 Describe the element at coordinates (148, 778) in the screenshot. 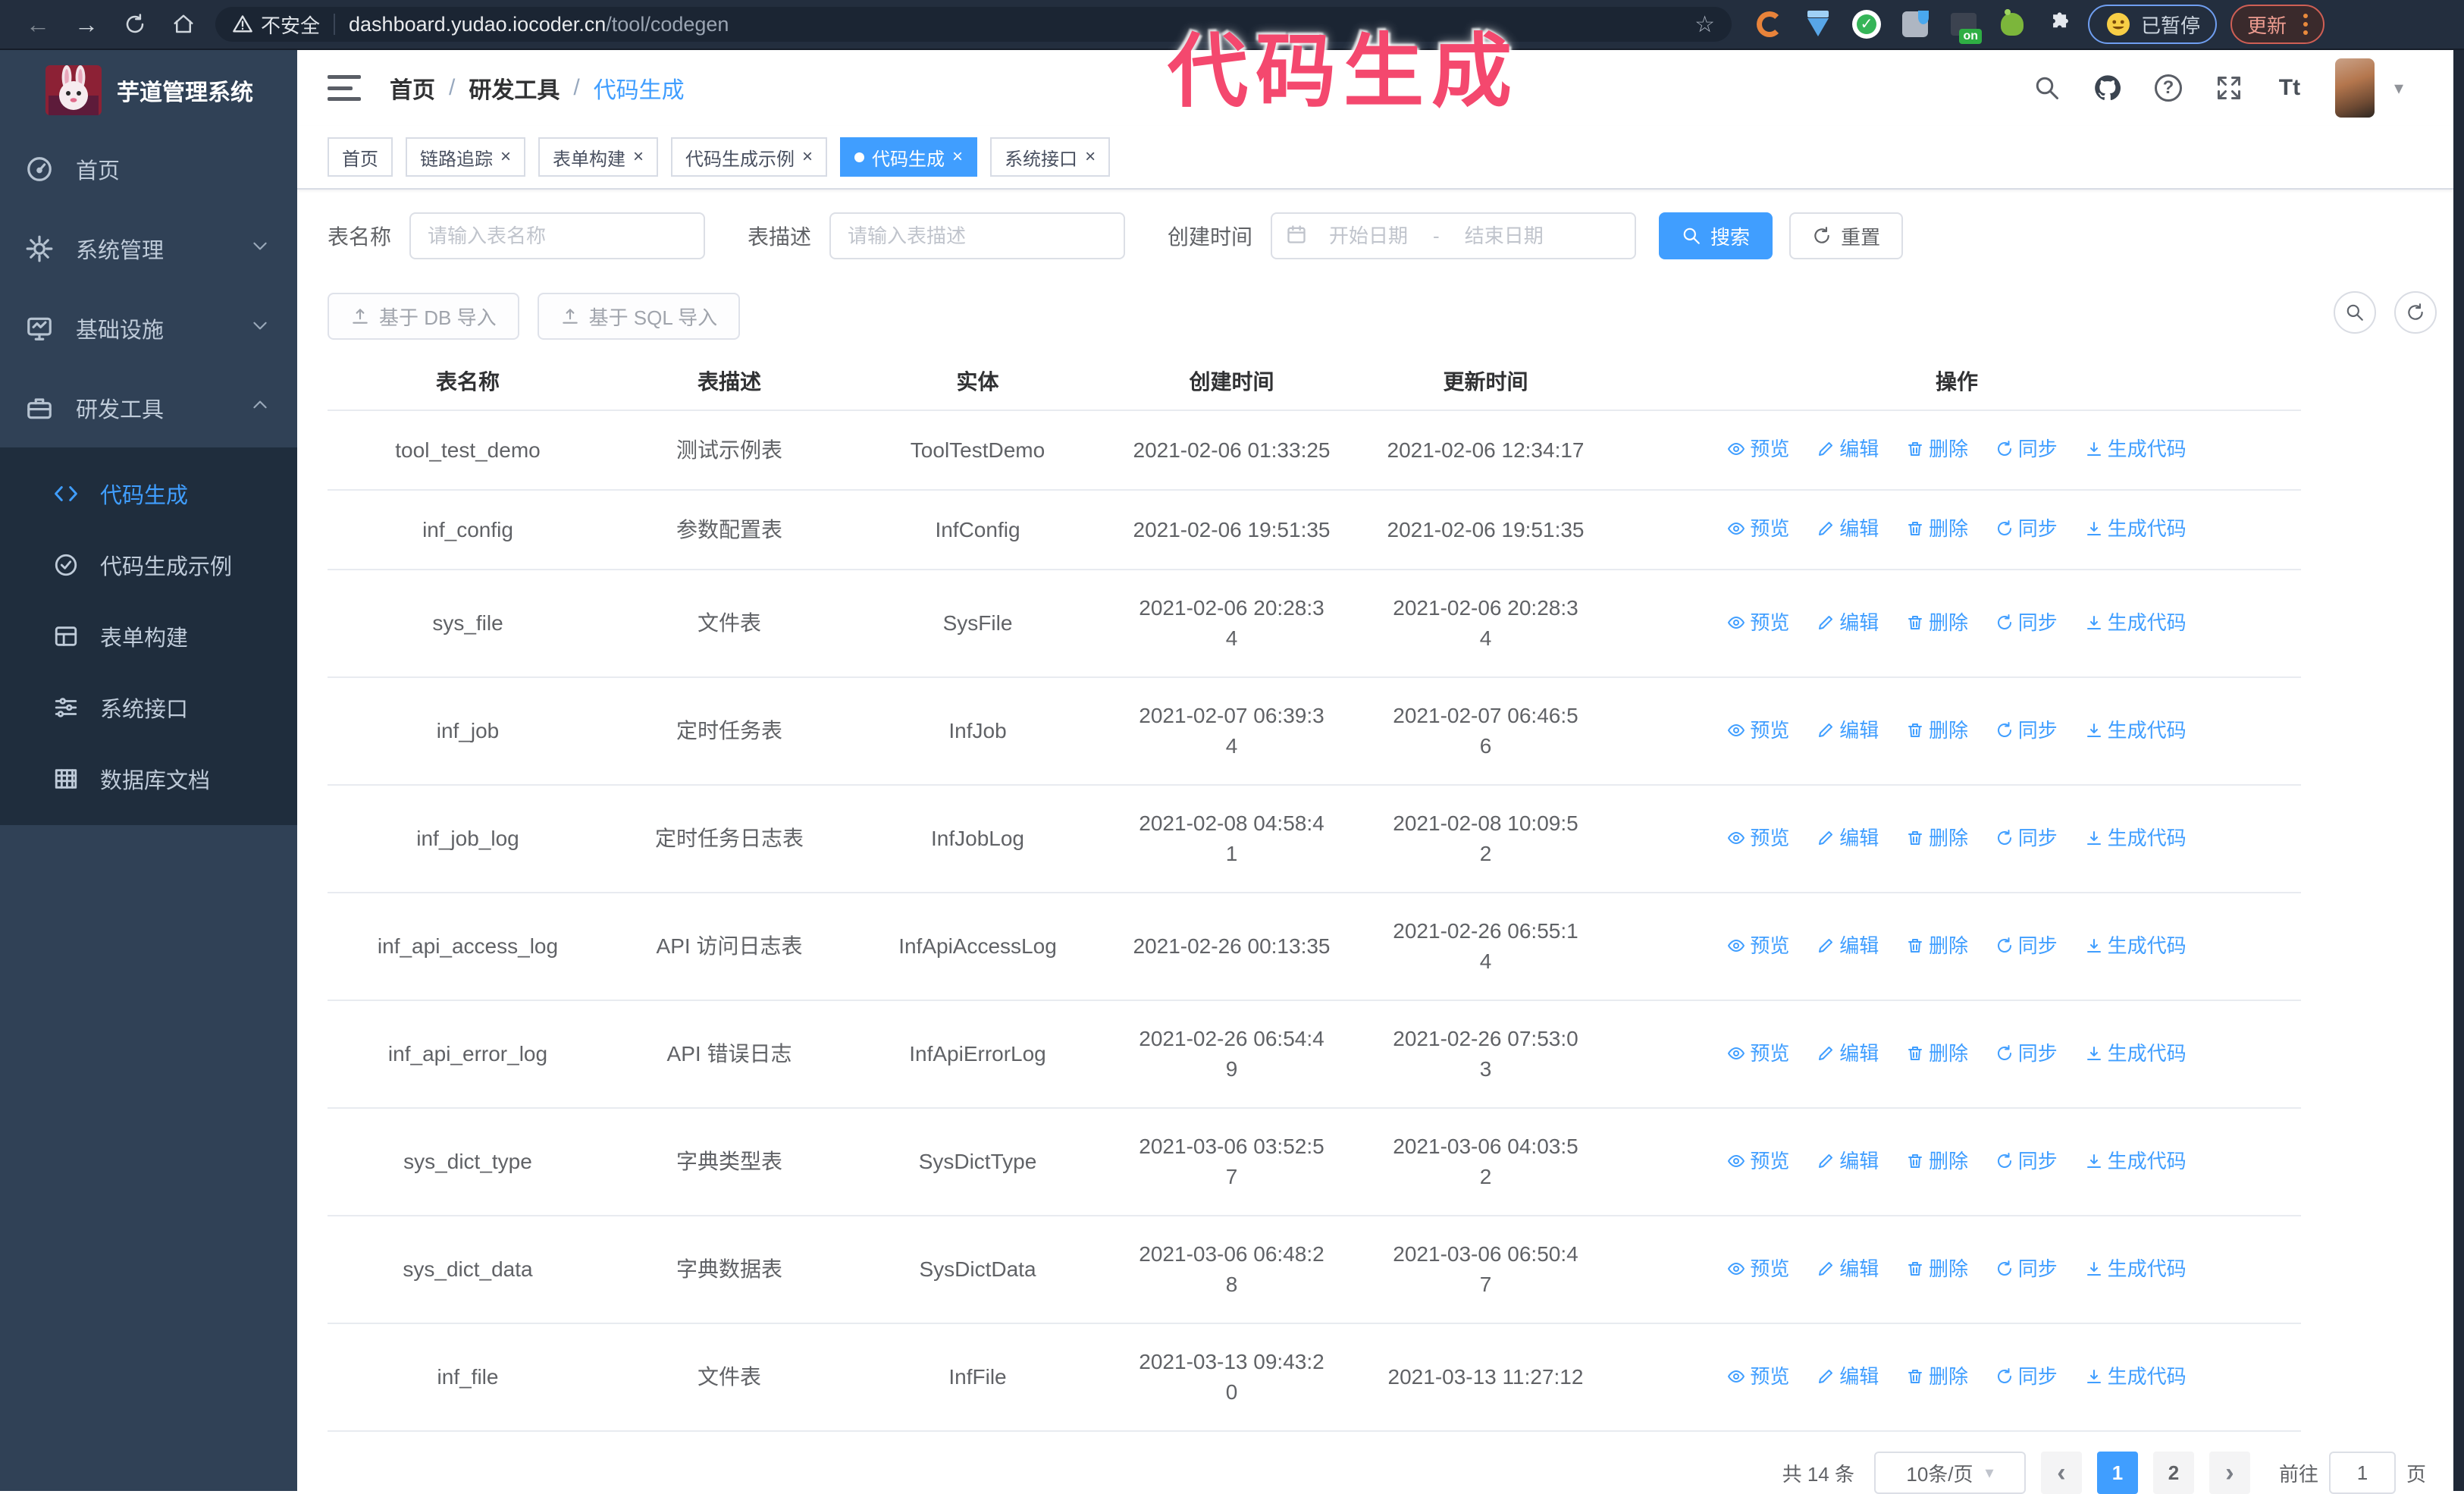

I see `sidebar-item-database-doc: 数据库文档` at that location.